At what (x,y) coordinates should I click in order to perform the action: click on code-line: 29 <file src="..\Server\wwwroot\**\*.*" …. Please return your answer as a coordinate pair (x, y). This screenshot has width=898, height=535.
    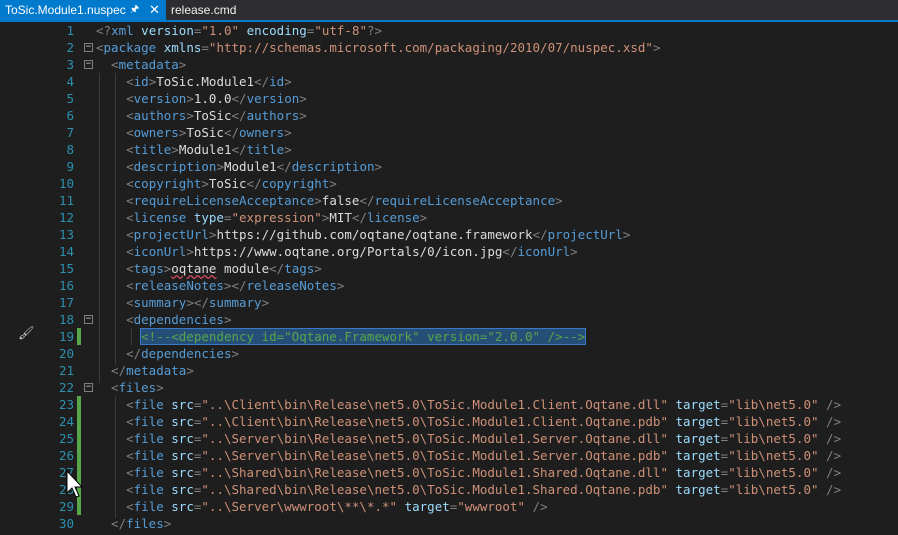
    Looking at the image, I should click on (449, 506).